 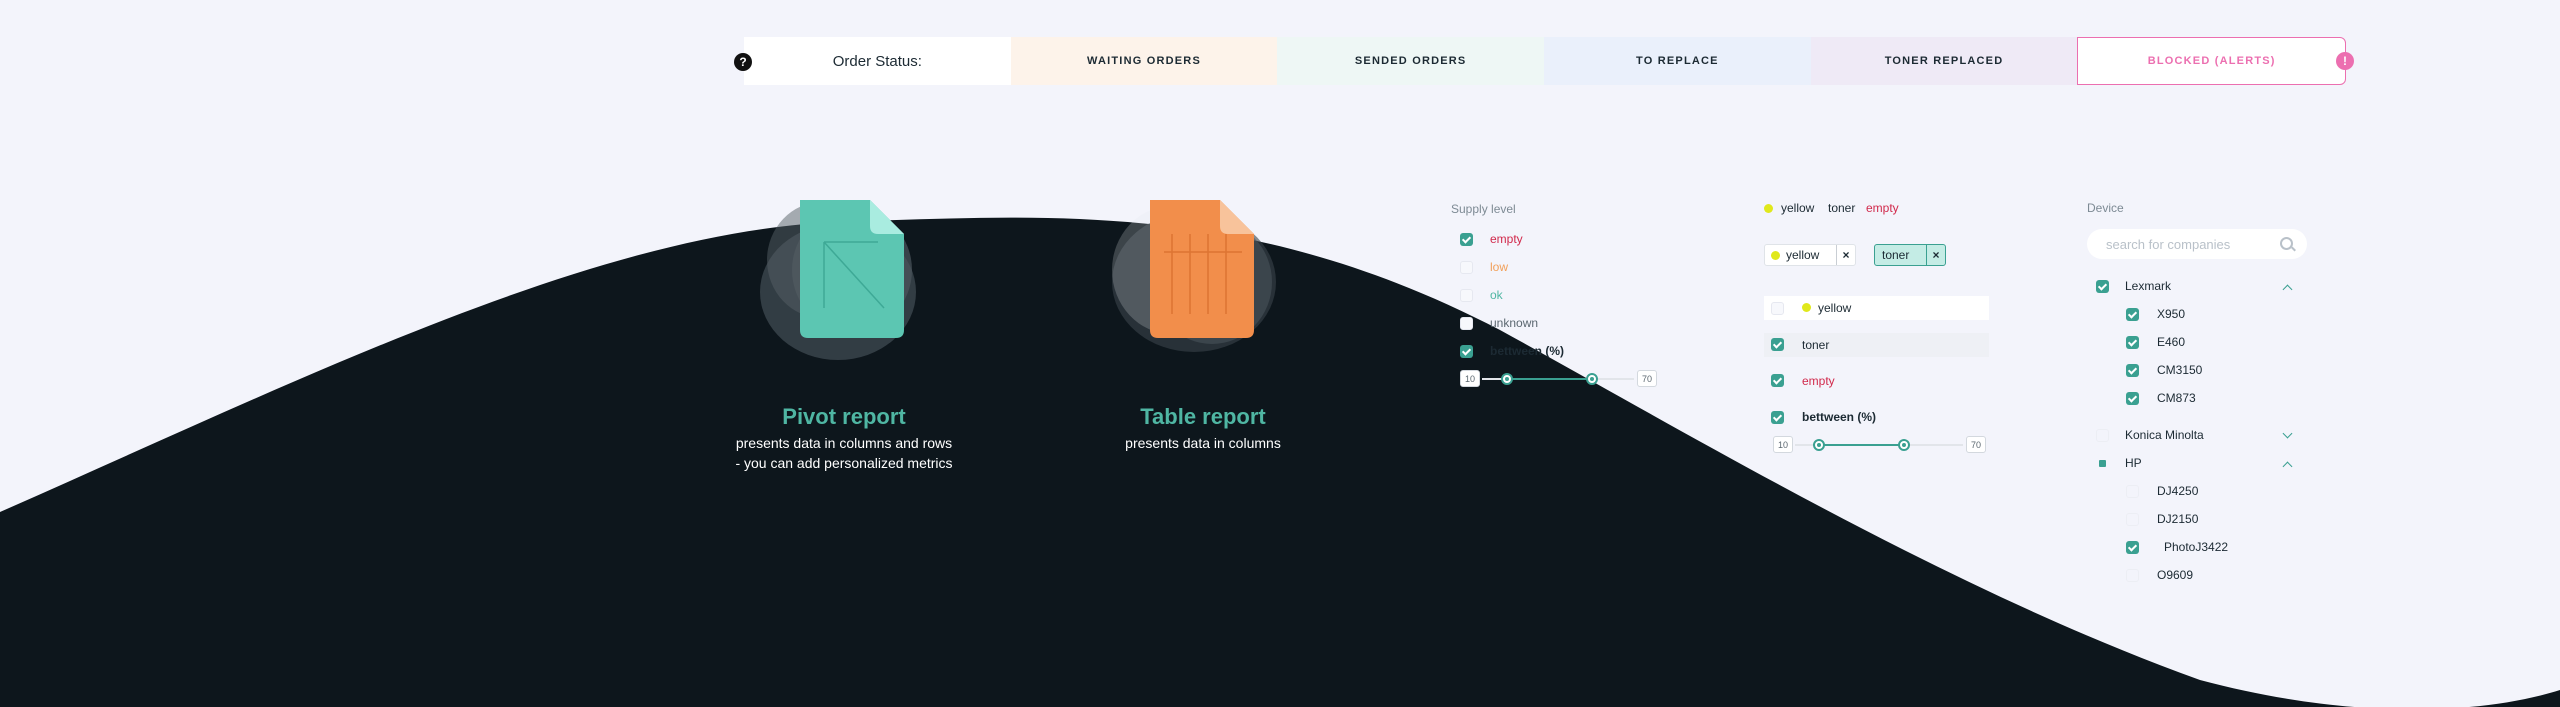 I want to click on company-search, so click(x=2197, y=244).